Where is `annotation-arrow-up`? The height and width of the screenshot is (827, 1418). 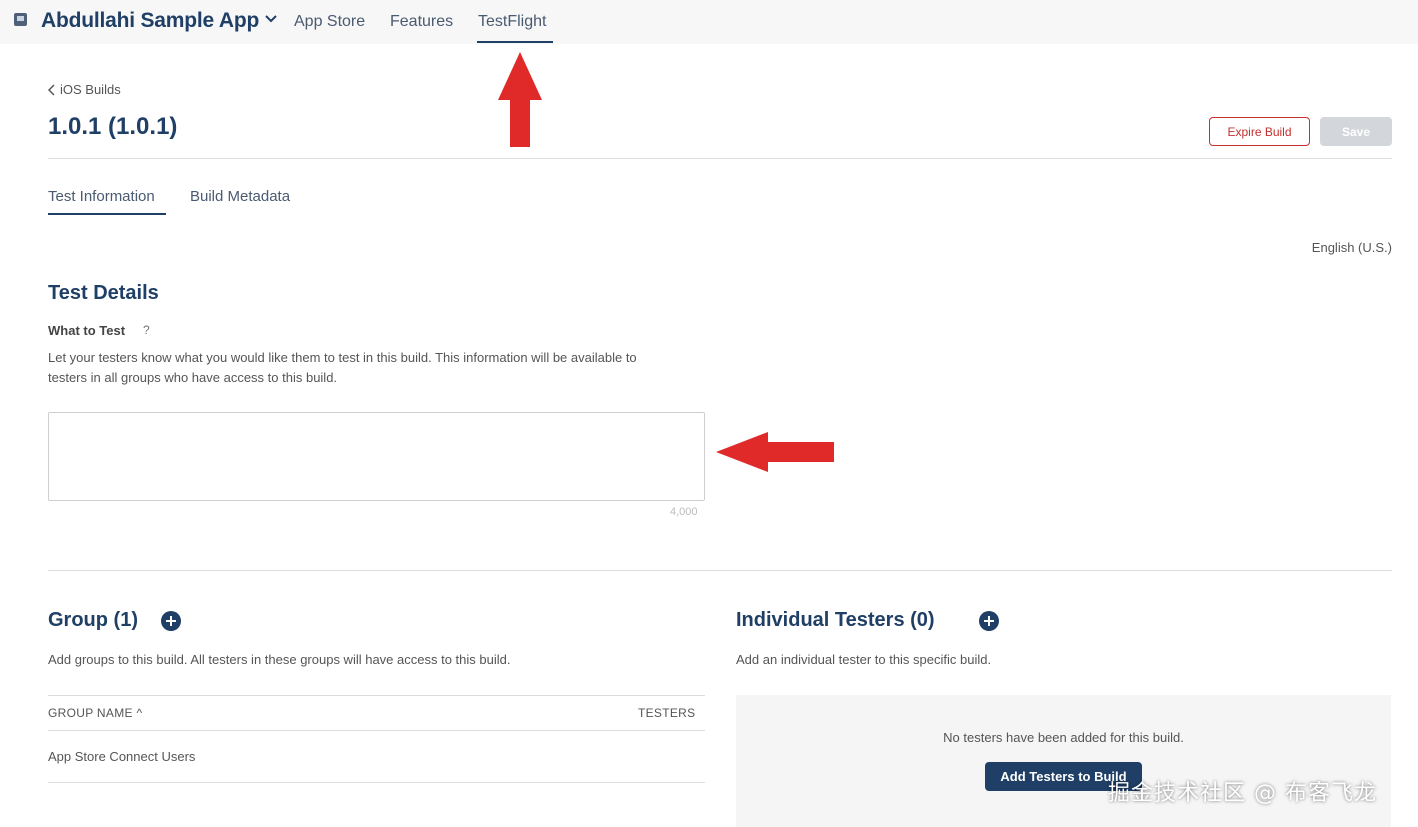 annotation-arrow-up is located at coordinates (520, 99).